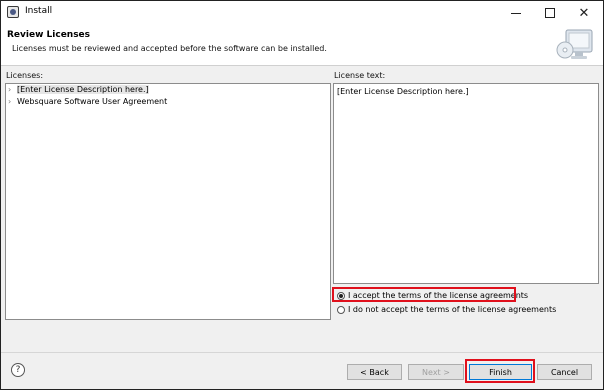 The image size is (604, 390). Describe the element at coordinates (83, 89) in the screenshot. I see `tree-item-label: [Enter License Description here.]` at that location.